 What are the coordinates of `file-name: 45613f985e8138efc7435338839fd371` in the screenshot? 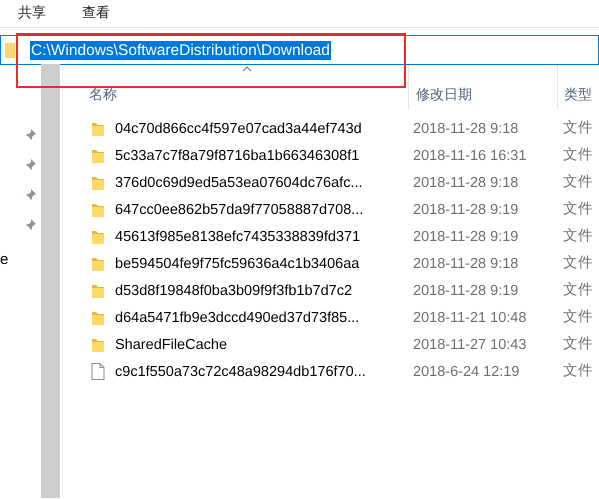 It's located at (237, 236).